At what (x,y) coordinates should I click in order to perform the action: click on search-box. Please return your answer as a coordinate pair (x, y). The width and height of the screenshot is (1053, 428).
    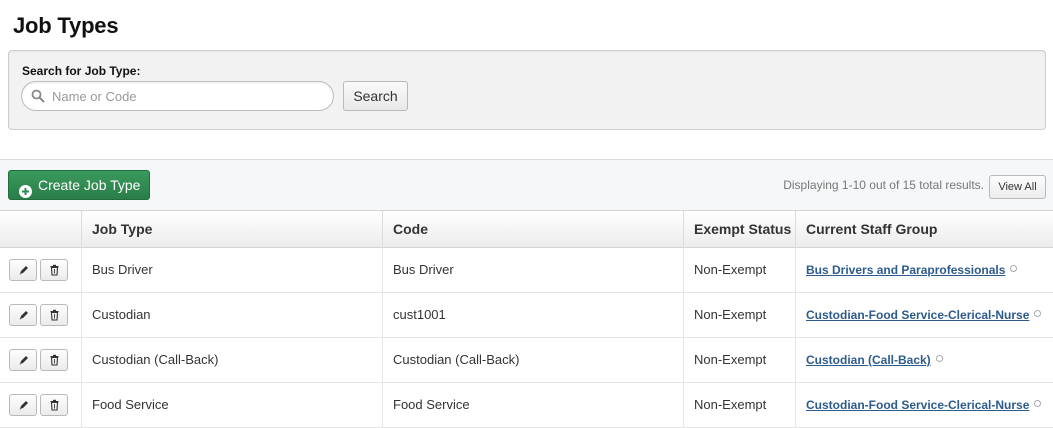
    Looking at the image, I should click on (177, 96).